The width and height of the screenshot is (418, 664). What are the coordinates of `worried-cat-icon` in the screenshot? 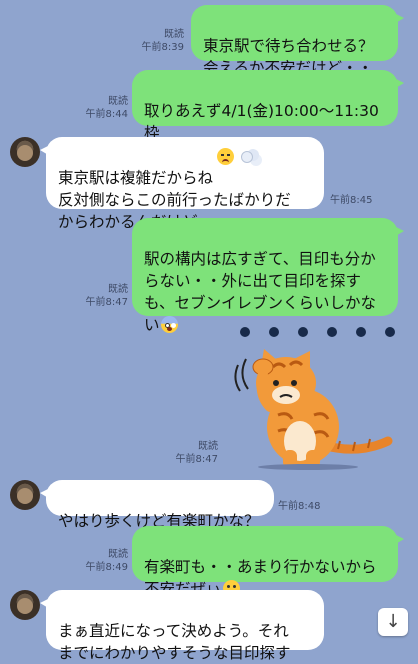 It's located at (313, 409).